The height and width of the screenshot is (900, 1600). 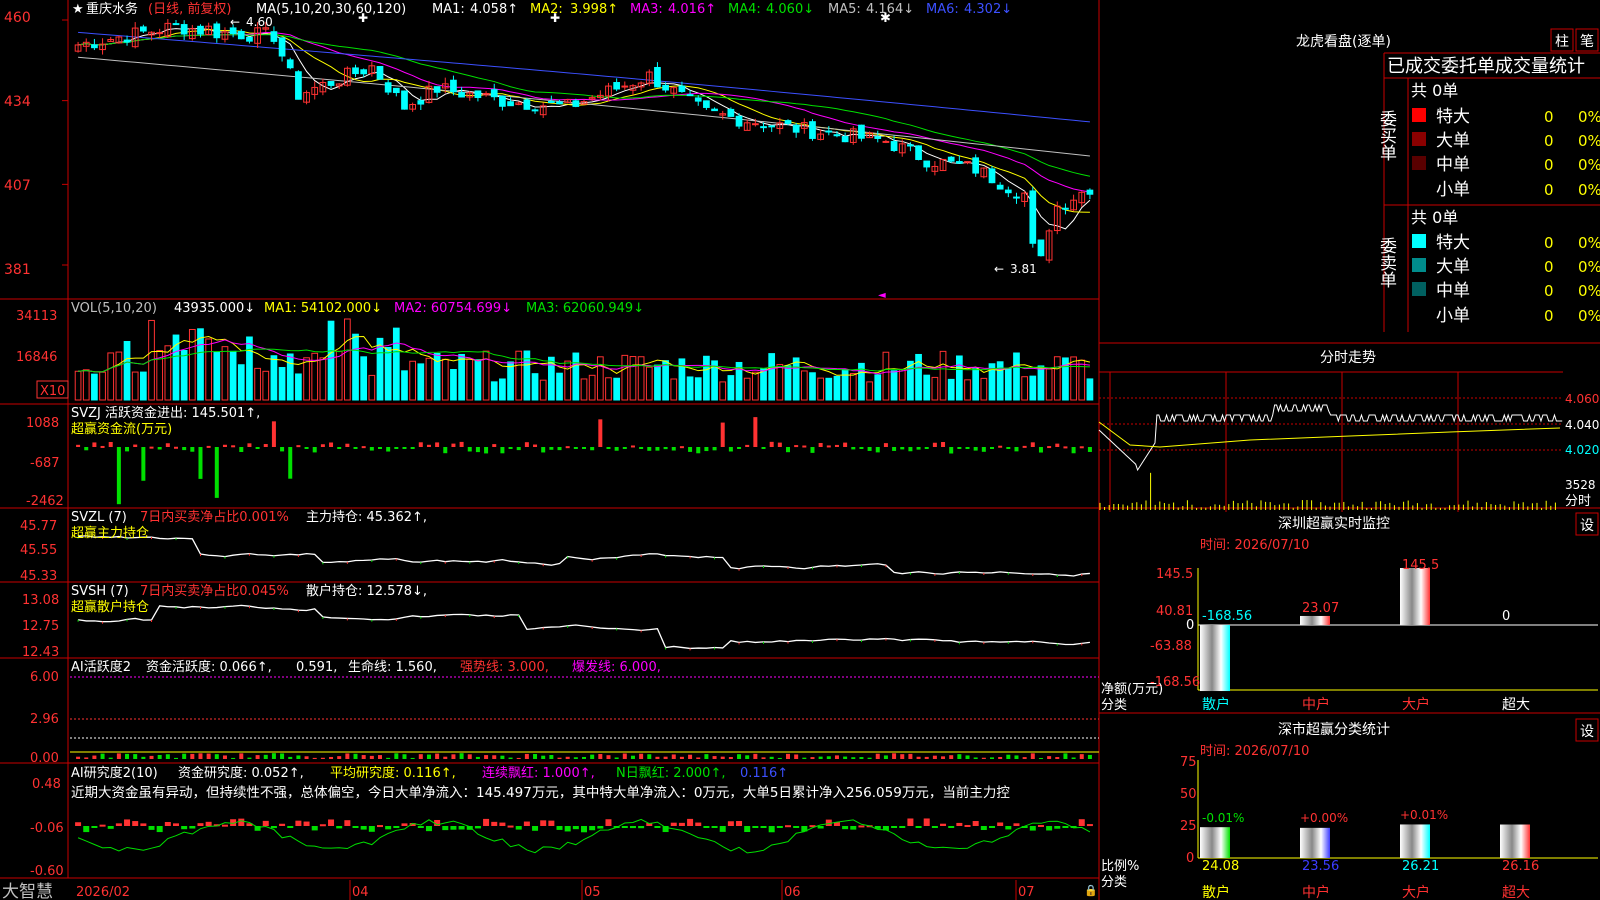 I want to click on ma1-label: MA1:, so click(x=448, y=9).